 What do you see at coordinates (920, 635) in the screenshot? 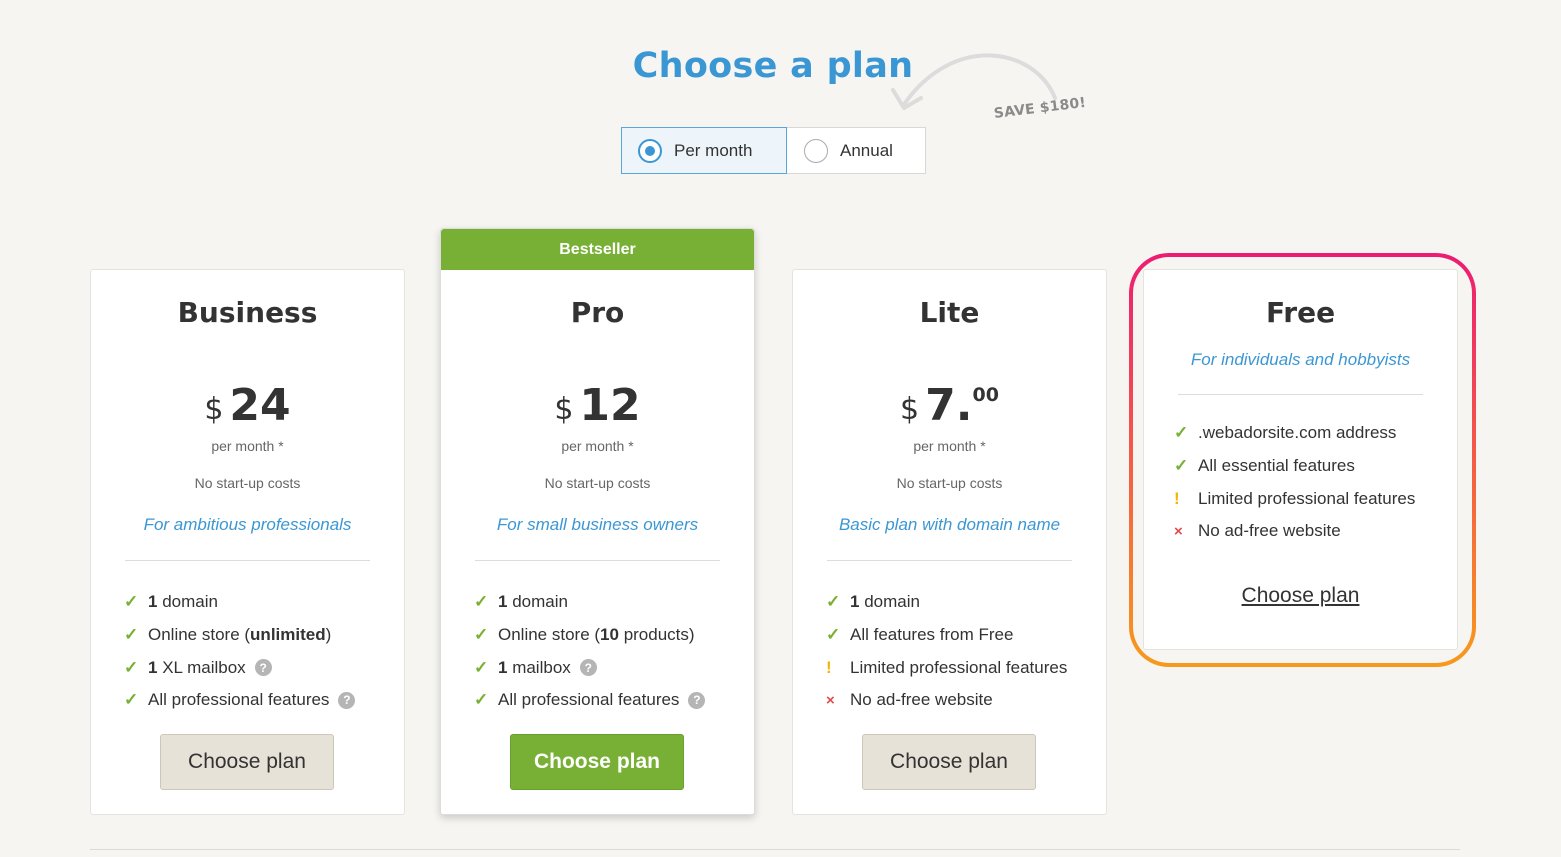
I see `feature-item: ✓ All features from Free` at bounding box center [920, 635].